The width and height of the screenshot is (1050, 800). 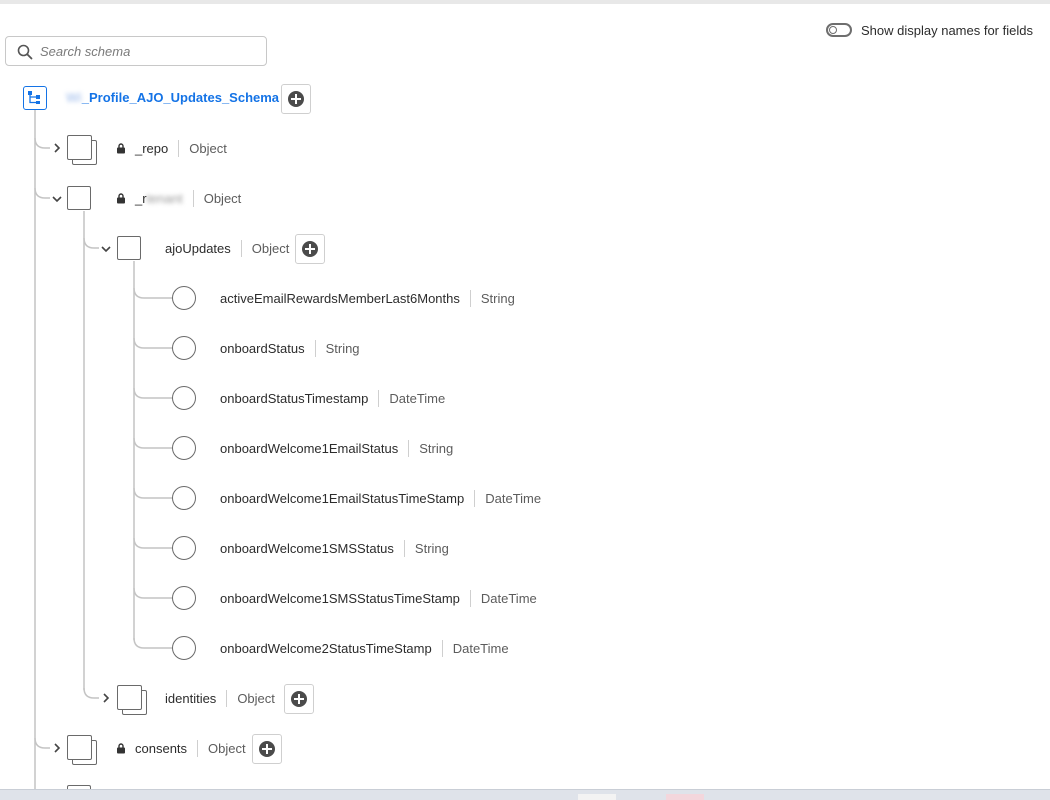 I want to click on tree-leaf-field: onboardWelcome1SMSStatus String, so click(x=334, y=548).